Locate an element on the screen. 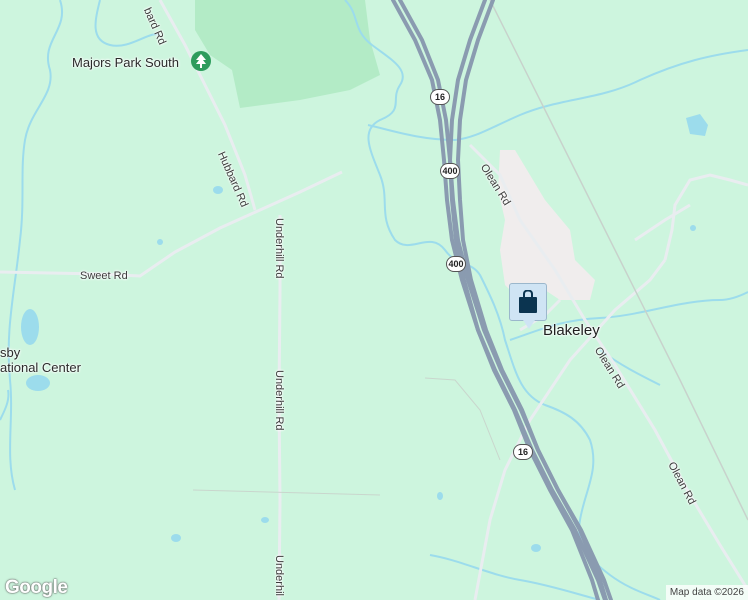 Image resolution: width=748 pixels, height=600 pixels. tree-icon is located at coordinates (201, 61).